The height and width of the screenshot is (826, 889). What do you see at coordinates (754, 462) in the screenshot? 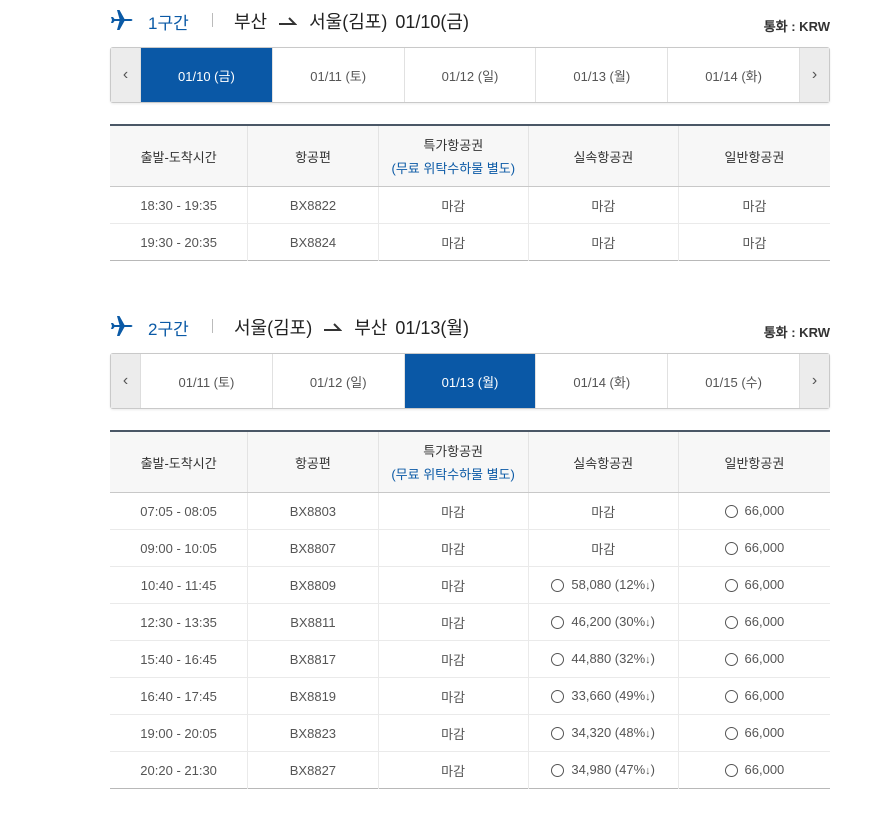
I see `header-normal: 일반항공권` at bounding box center [754, 462].